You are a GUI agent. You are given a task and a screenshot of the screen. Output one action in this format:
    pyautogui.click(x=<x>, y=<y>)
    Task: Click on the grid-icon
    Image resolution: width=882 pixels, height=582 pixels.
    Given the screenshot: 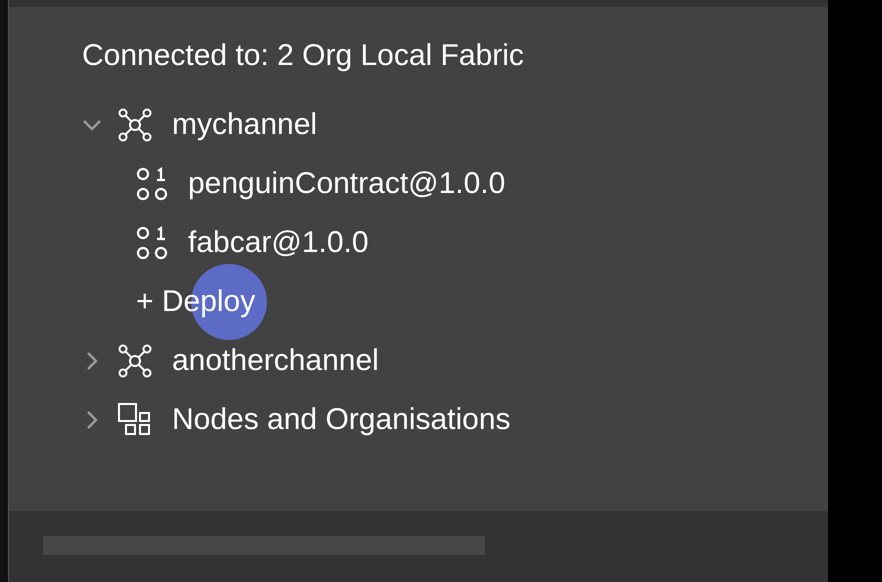 What is the action you would take?
    pyautogui.click(x=135, y=419)
    